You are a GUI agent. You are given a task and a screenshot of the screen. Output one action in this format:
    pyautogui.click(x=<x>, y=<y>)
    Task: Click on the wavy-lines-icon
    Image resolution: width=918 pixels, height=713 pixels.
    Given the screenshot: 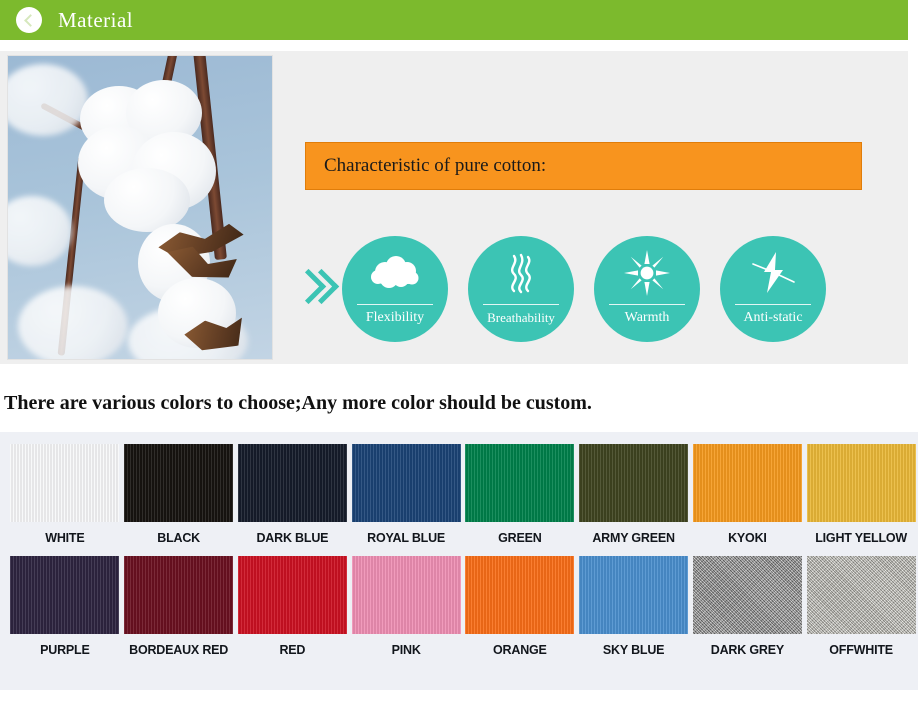 What is the action you would take?
    pyautogui.click(x=521, y=273)
    